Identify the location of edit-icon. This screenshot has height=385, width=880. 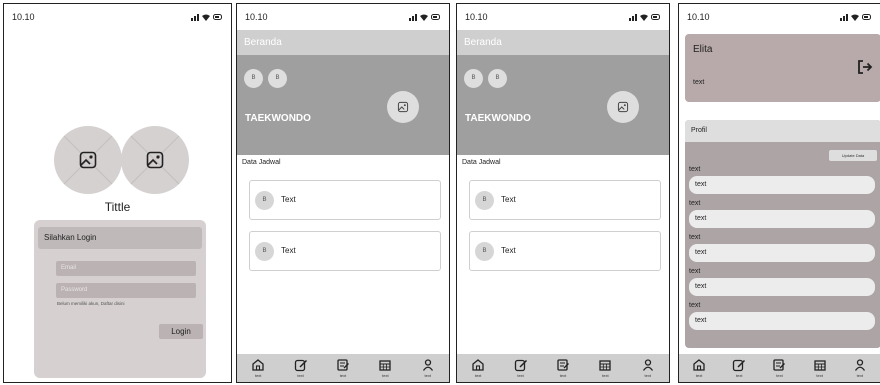
(739, 365).